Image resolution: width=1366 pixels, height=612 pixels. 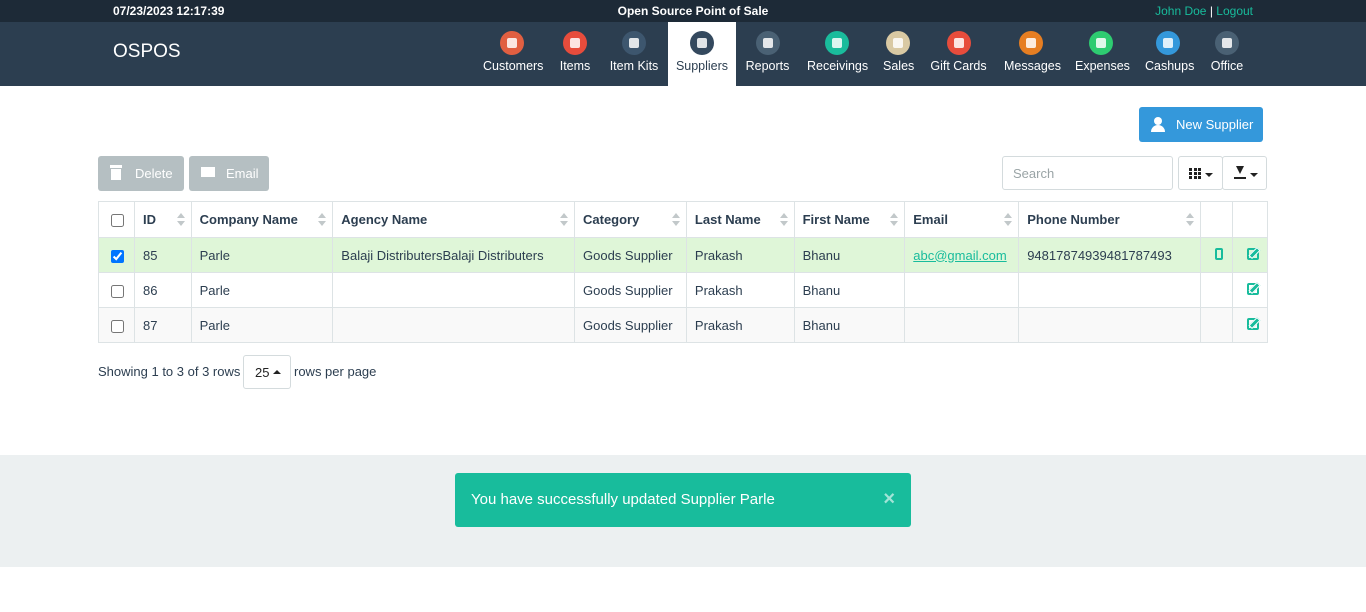 I want to click on nav-item-item-kits: Item Kits, so click(x=634, y=54).